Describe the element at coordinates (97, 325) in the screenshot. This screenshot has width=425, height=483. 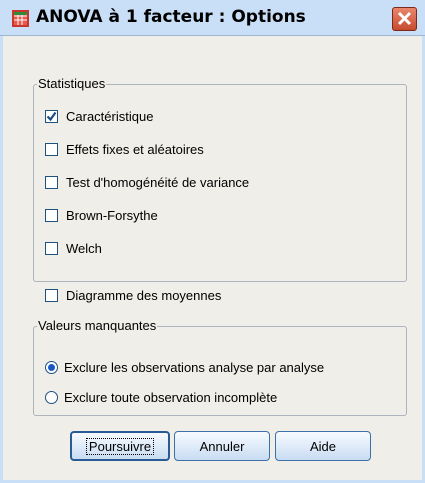
I see `missing-values-group-label: Valeurs manquantes` at that location.